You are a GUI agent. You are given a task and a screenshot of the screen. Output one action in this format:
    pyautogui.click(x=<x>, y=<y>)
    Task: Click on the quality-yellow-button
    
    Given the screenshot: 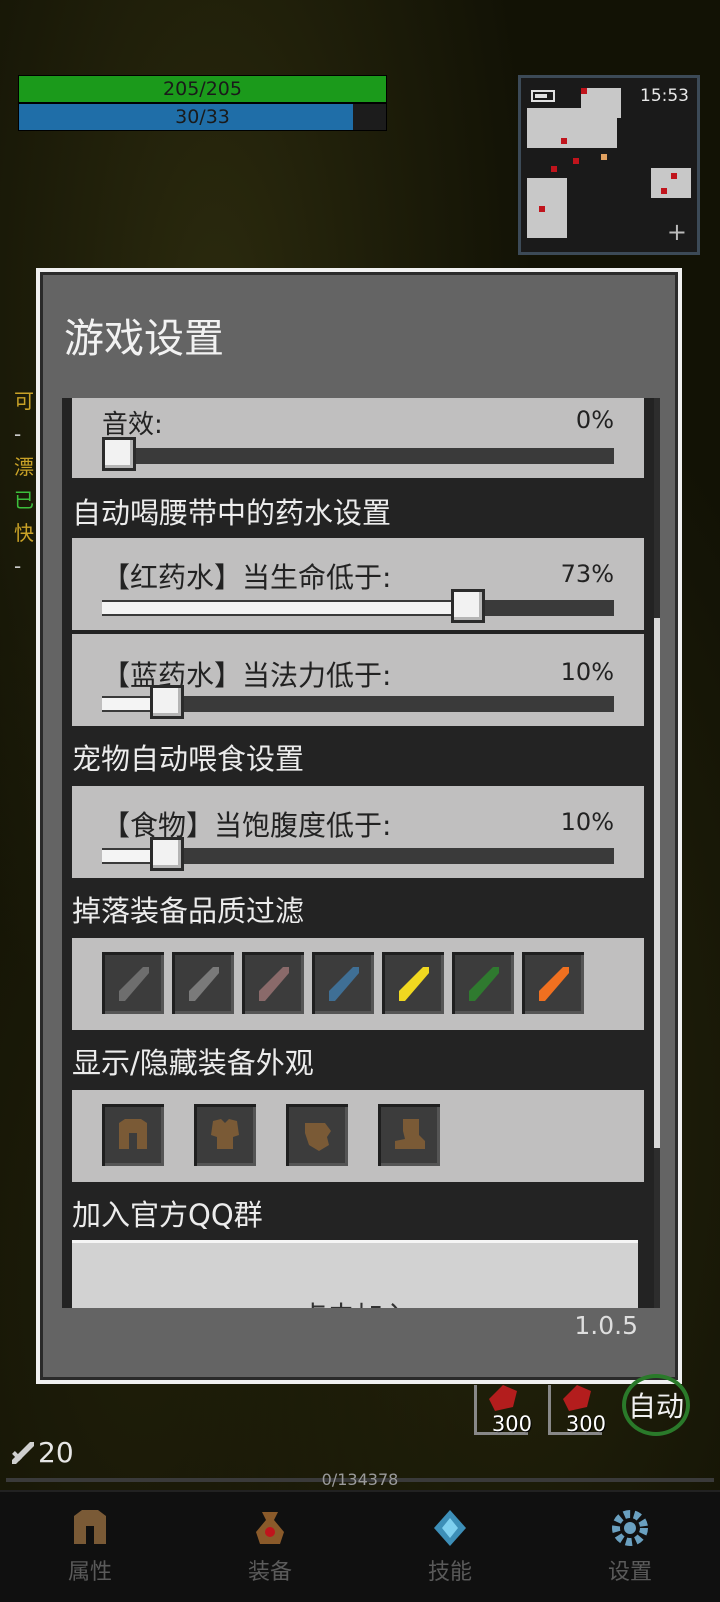 What is the action you would take?
    pyautogui.click(x=413, y=983)
    